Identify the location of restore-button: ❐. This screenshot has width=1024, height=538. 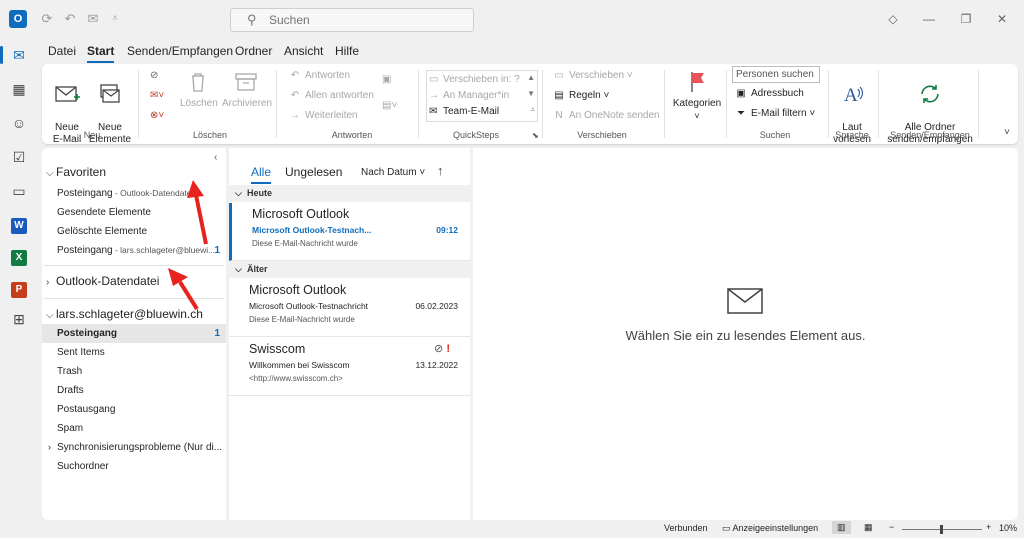
(966, 19).